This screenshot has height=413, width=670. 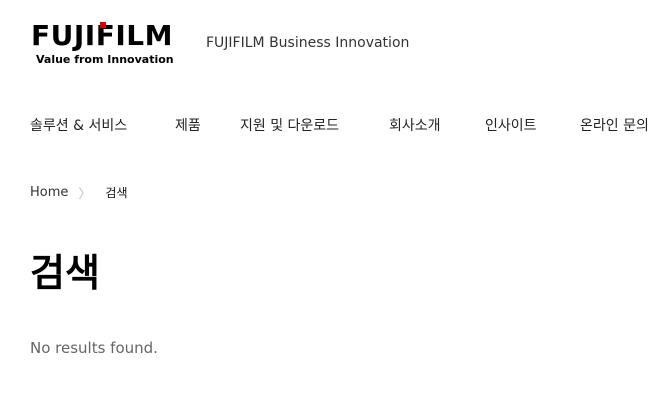 What do you see at coordinates (308, 43) in the screenshot?
I see `brand-name: FUJIFILM Business Innovation` at bounding box center [308, 43].